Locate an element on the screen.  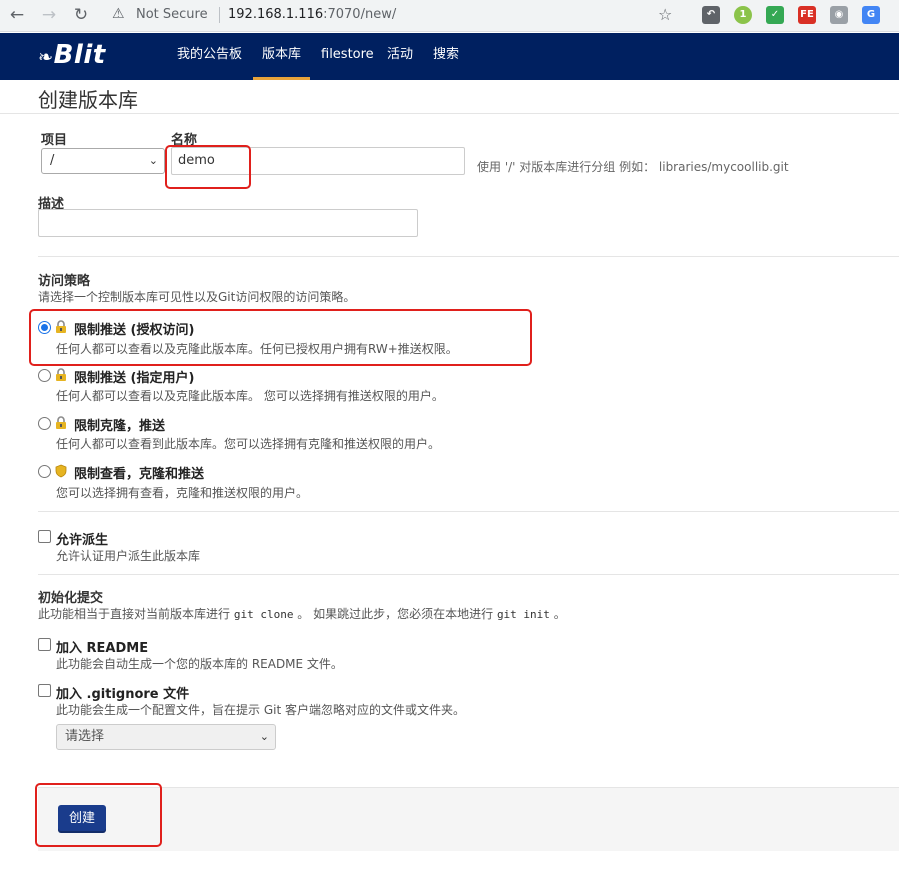
add-readme-desc: 此功能会自动生成一个您的版本库的 README 文件。 is located at coordinates (199, 664).